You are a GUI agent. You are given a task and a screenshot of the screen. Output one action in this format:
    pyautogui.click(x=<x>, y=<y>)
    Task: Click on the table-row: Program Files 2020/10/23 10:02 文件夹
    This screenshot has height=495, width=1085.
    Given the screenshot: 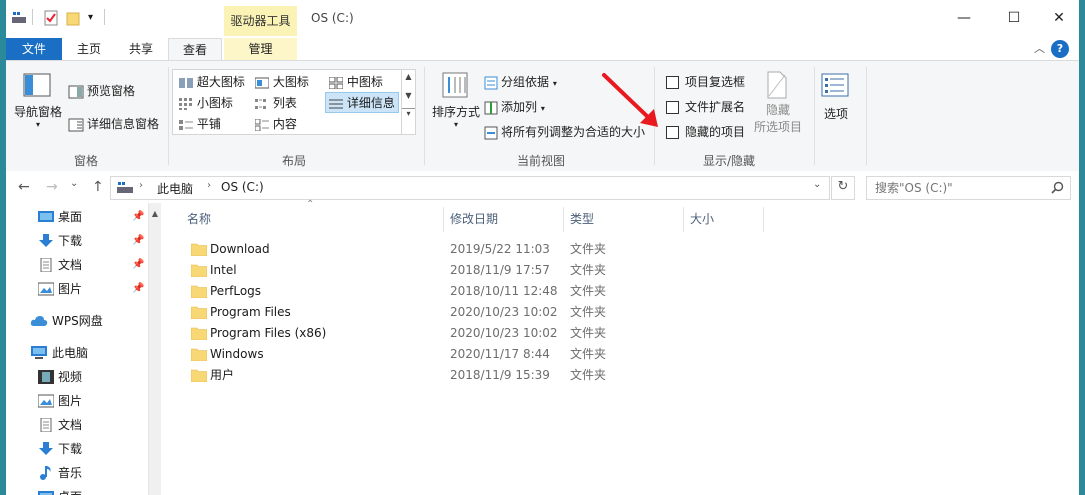 What is the action you would take?
    pyautogui.click(x=481, y=312)
    